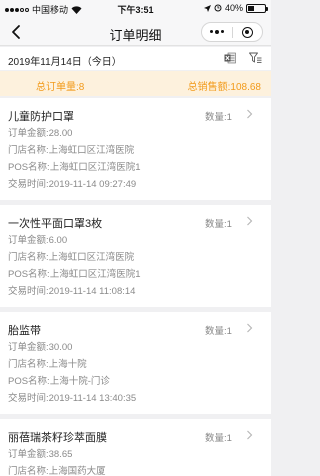 The height and width of the screenshot is (476, 320). Describe the element at coordinates (72, 184) in the screenshot. I see `transaction-time: 交易时间:2019-11-14 09:27:49` at that location.